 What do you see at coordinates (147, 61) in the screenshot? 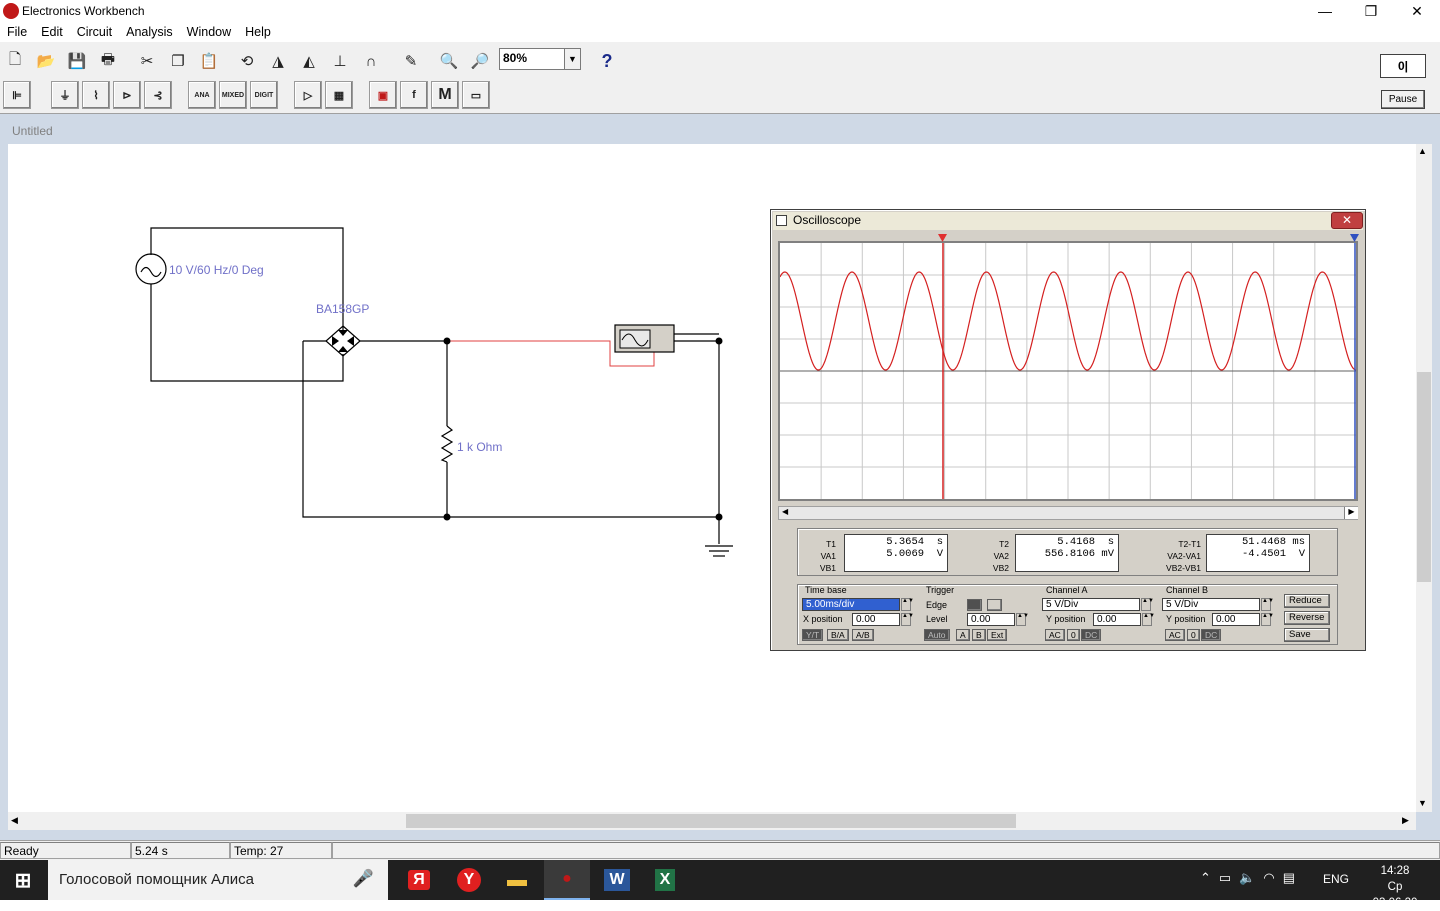
I see `cut-icon: ✂` at bounding box center [147, 61].